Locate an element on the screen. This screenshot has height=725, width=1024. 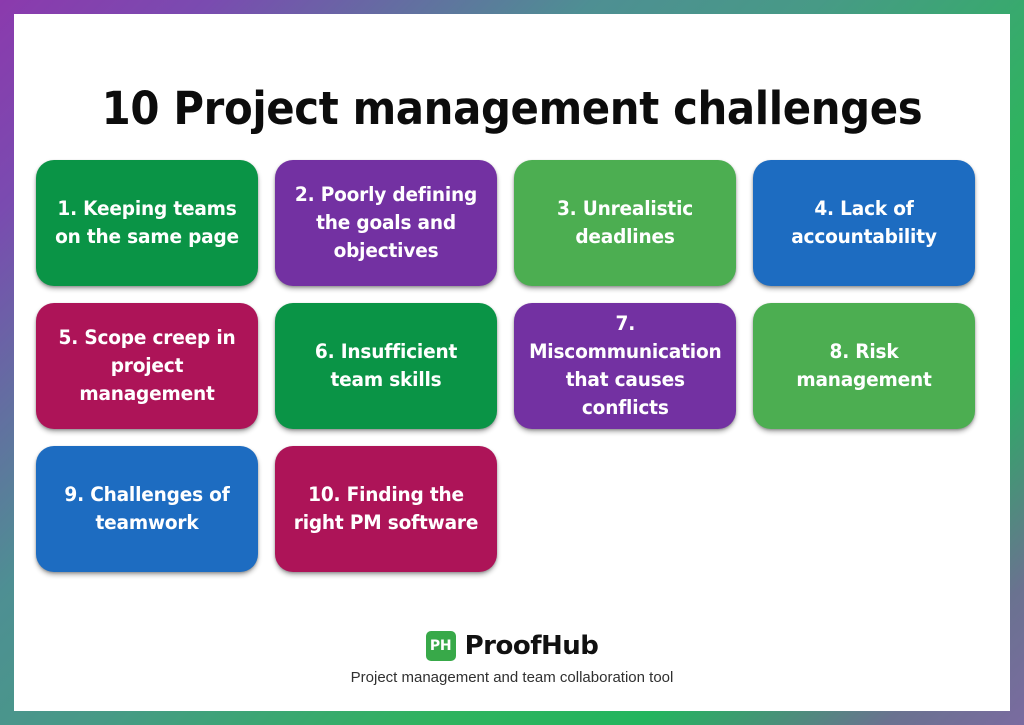
challenge-card: 10. Finding the right PM software is located at coordinates (386, 509).